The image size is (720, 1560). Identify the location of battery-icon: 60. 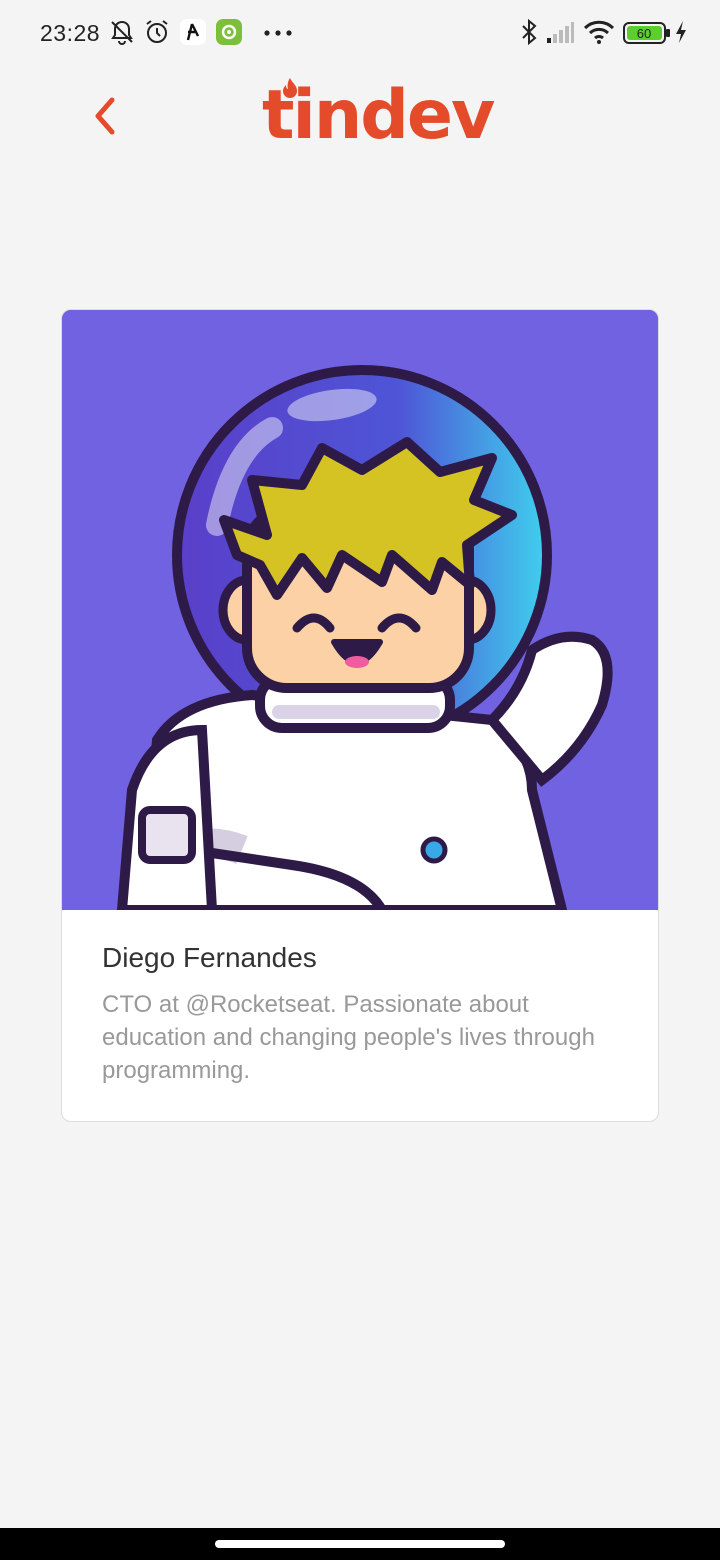
(647, 36).